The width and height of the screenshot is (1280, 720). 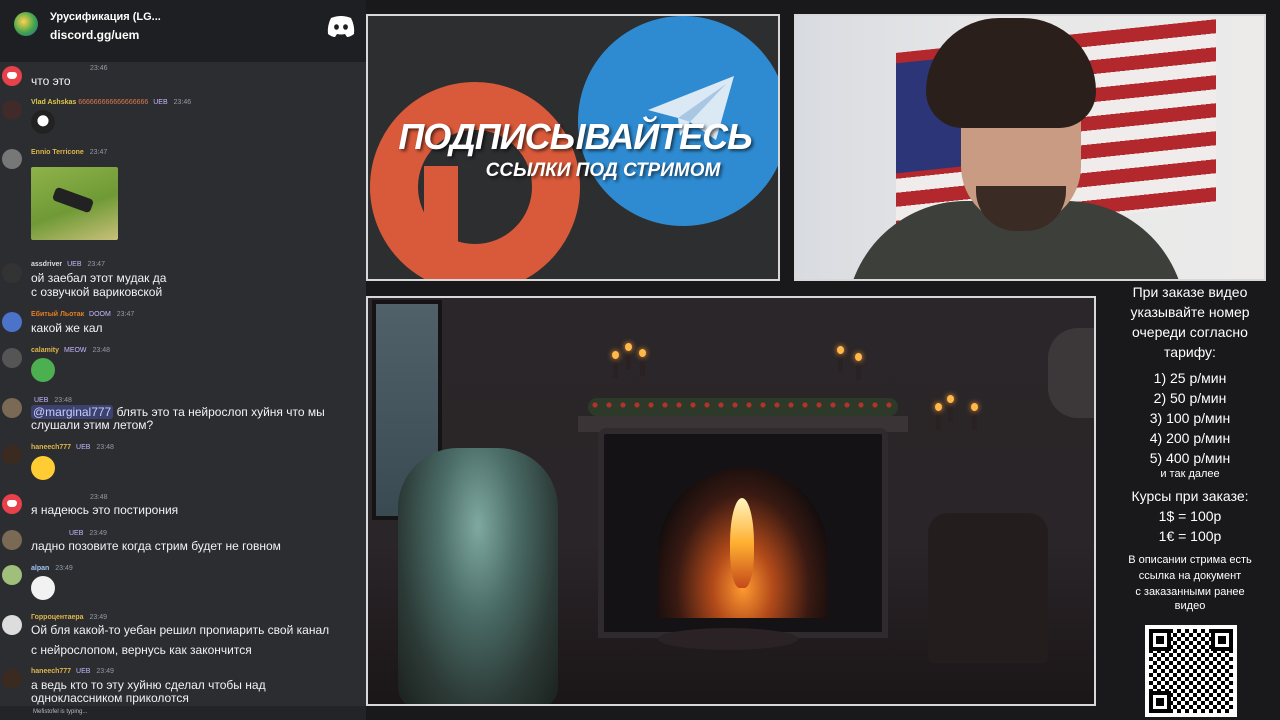 What do you see at coordinates (43, 122) in the screenshot?
I see `penguin-emoji` at bounding box center [43, 122].